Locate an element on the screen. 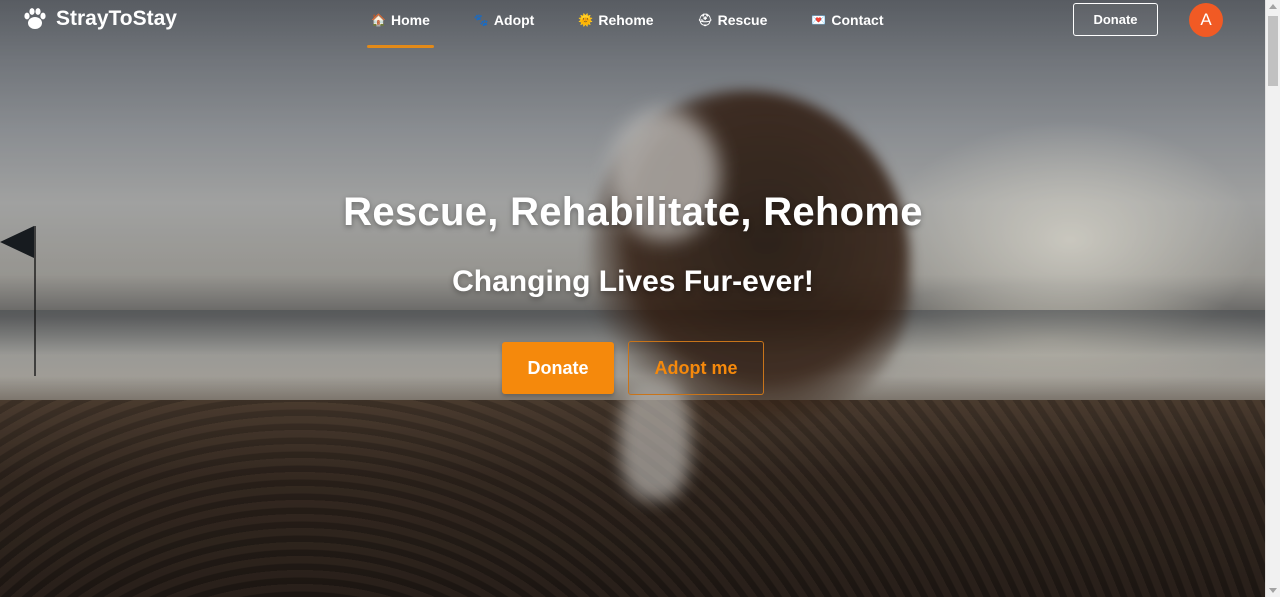 The width and height of the screenshot is (1280, 597). nav-item-label: Rescue is located at coordinates (742, 20).